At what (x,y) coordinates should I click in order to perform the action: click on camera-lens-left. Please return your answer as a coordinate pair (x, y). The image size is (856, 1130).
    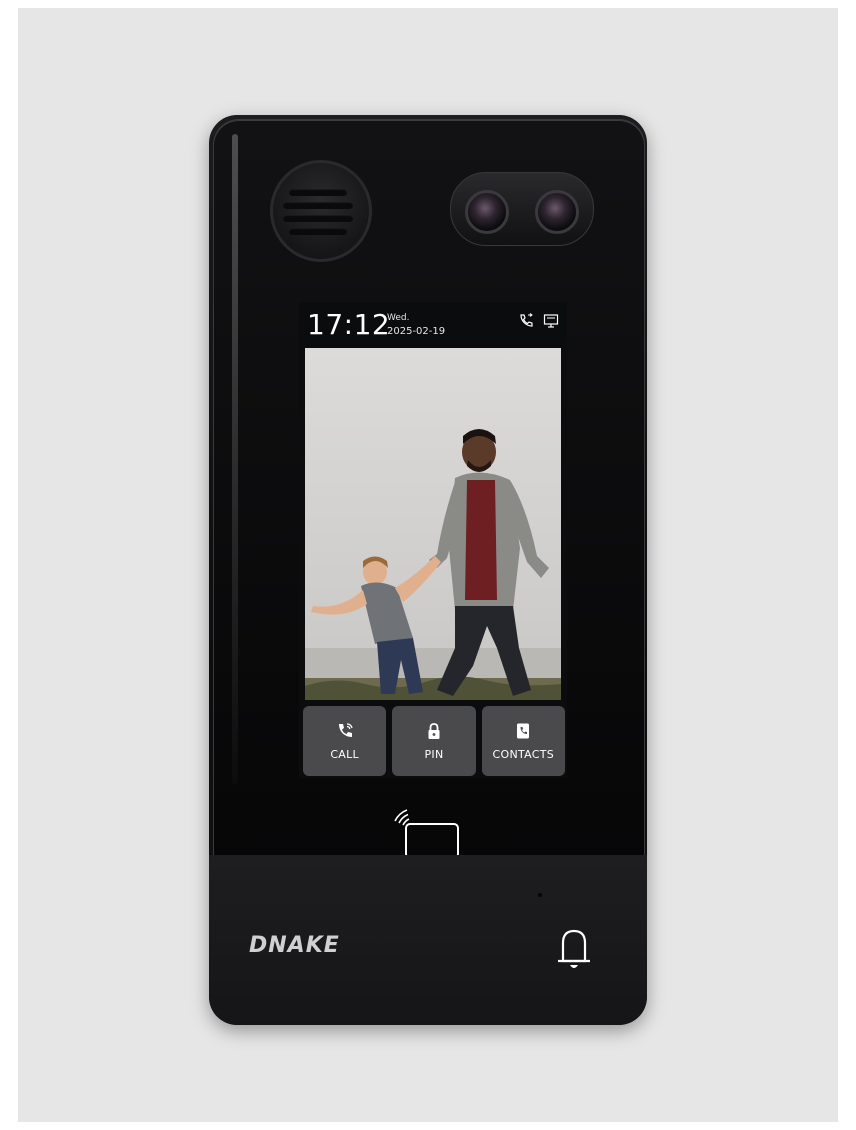
    Looking at the image, I should click on (487, 212).